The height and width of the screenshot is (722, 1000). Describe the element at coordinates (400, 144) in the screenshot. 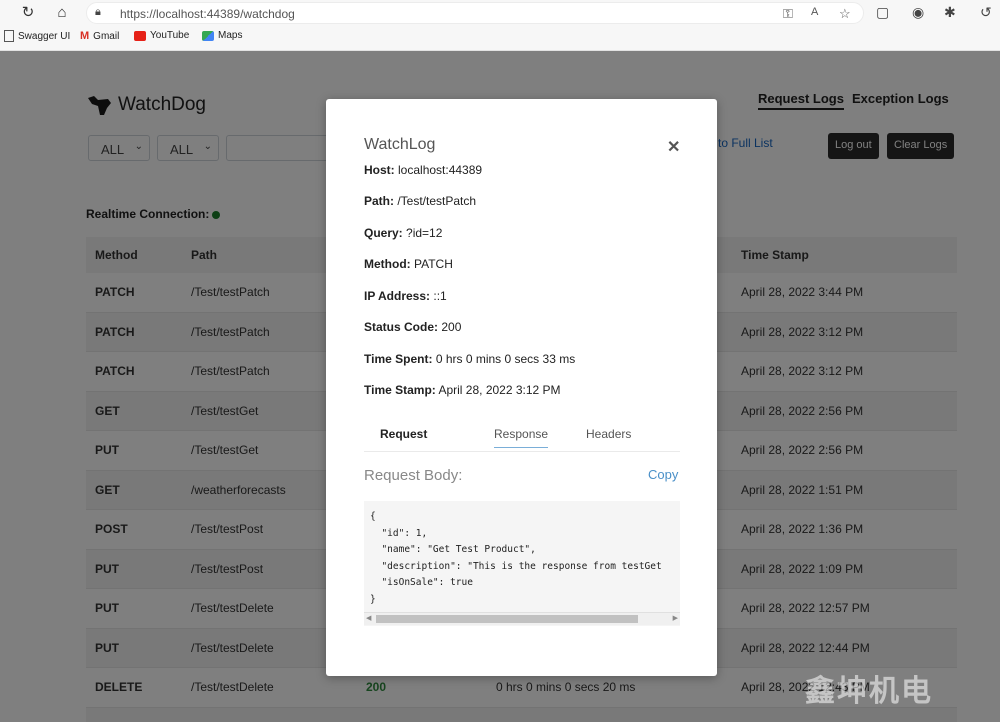

I see `modal-title: WatchLog` at that location.